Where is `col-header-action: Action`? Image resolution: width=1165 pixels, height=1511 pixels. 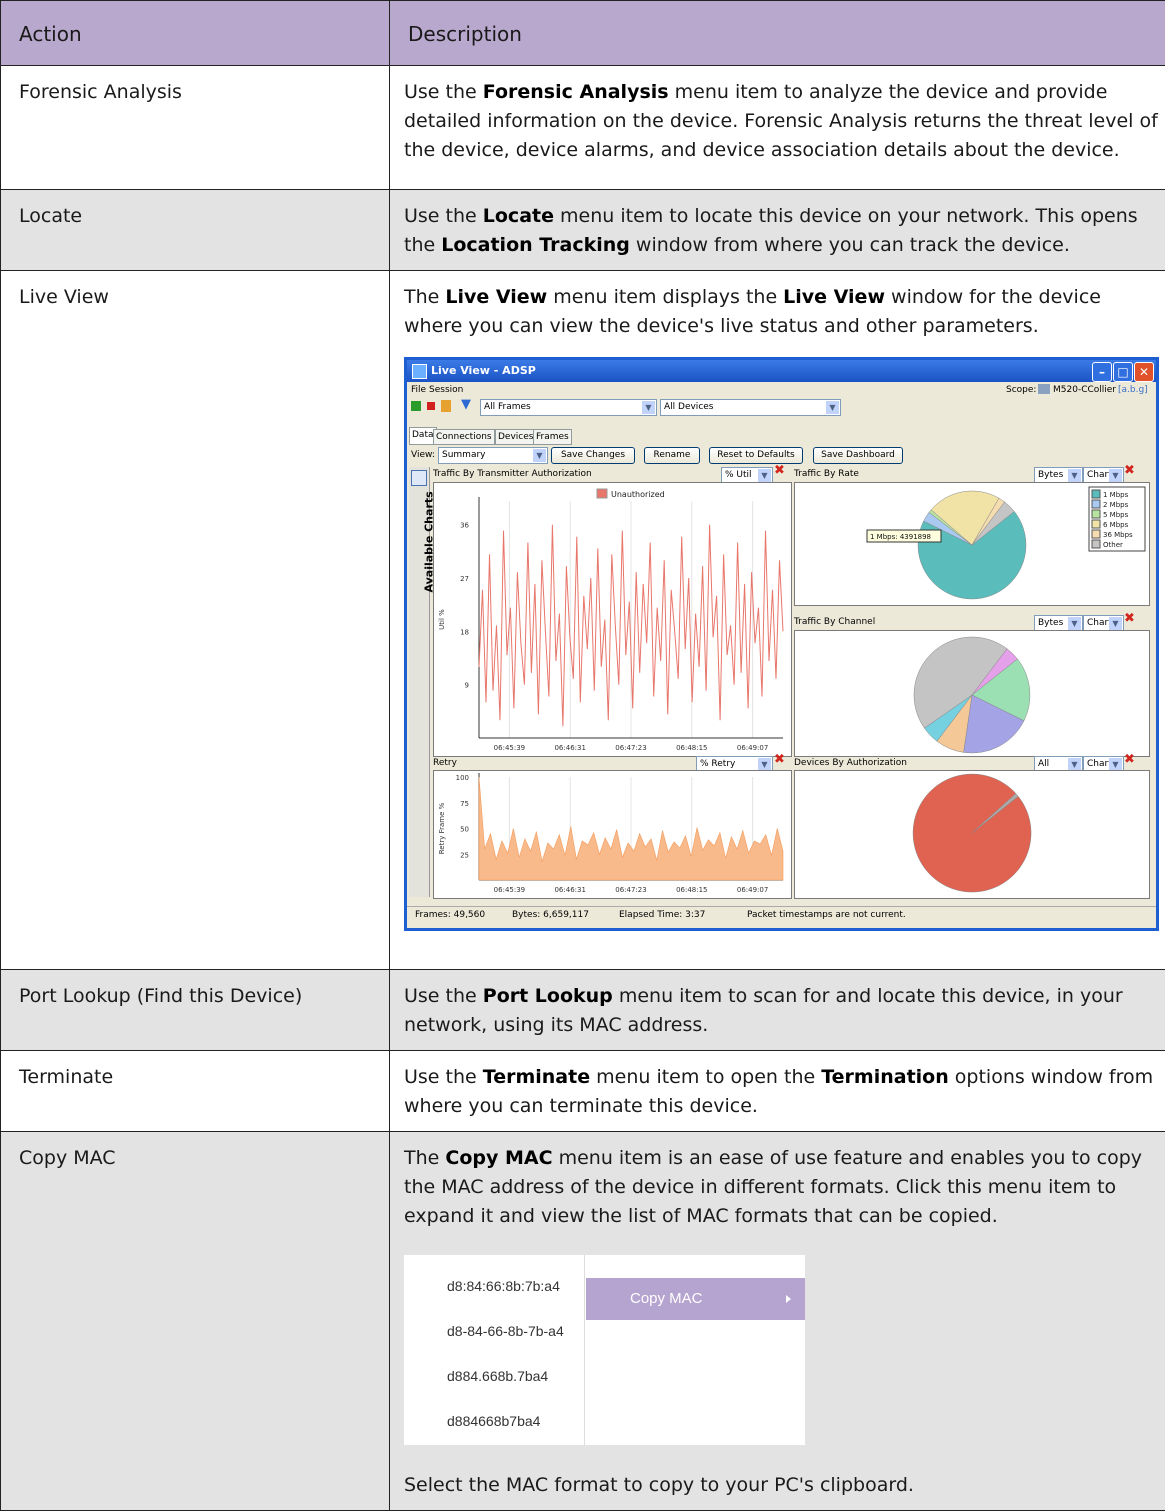 col-header-action: Action is located at coordinates (195, 33).